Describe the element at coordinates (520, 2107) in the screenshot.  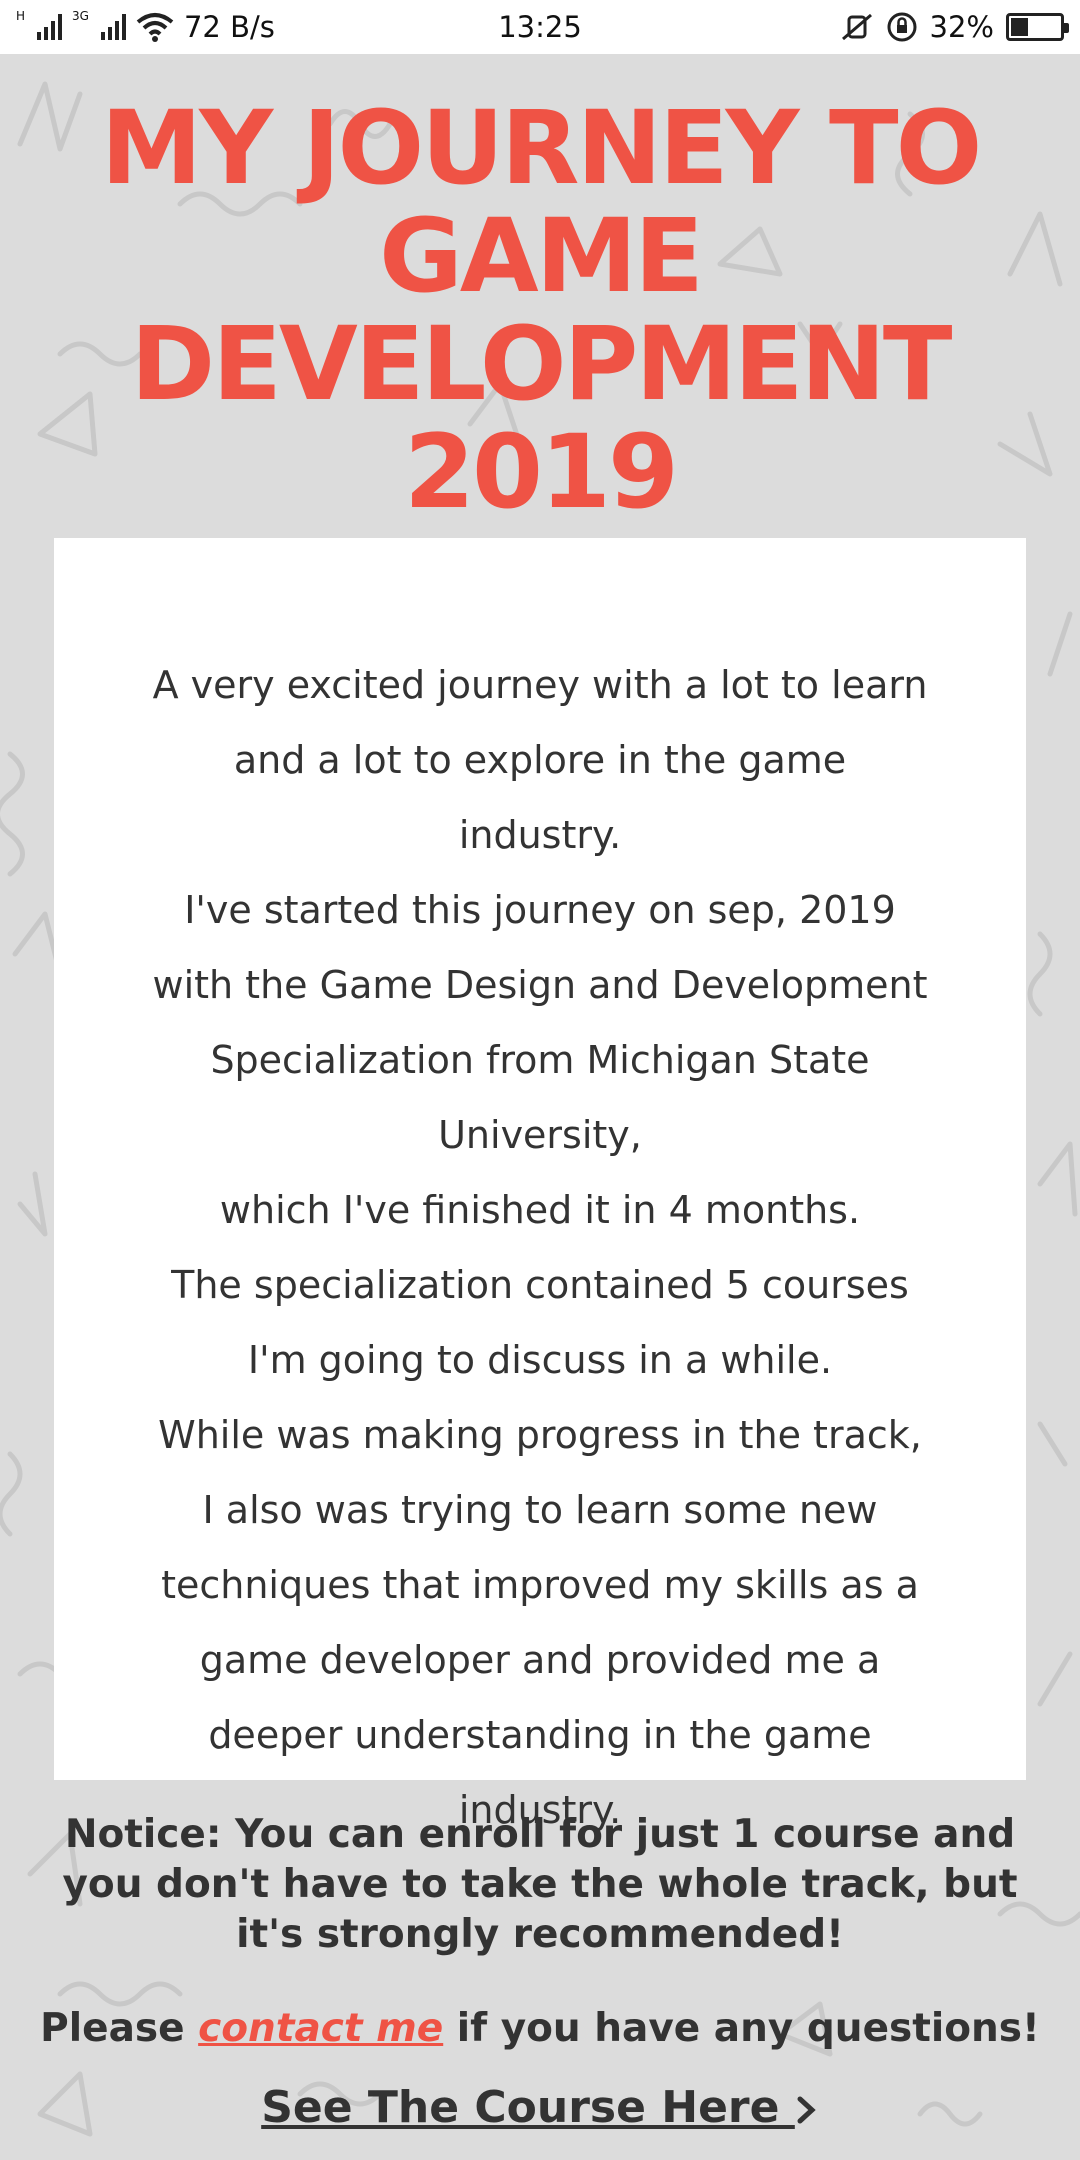
I see `see-course-label: See The Course Here` at that location.